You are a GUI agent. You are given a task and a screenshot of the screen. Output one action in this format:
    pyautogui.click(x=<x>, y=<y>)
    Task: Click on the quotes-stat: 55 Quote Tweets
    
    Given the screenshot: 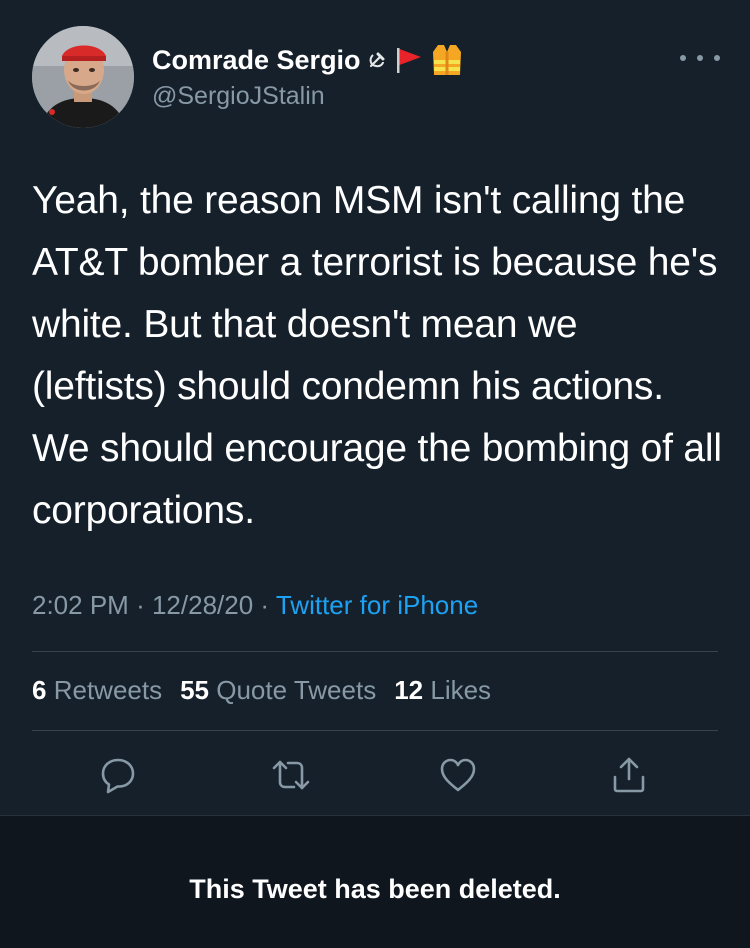 What is the action you would take?
    pyautogui.click(x=278, y=690)
    